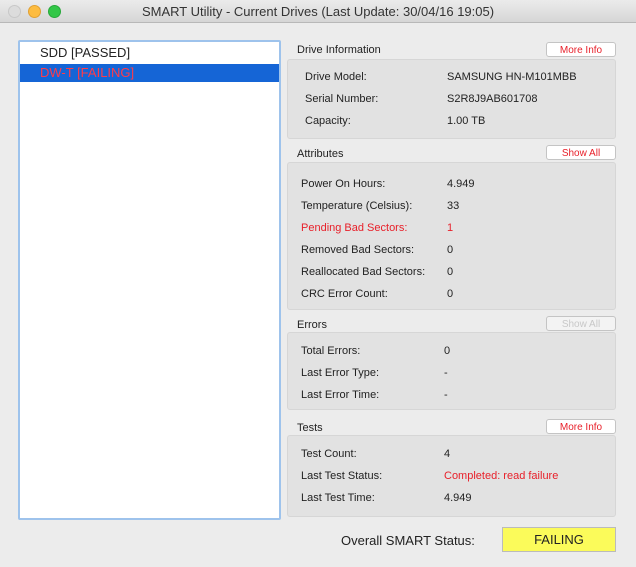  Describe the element at coordinates (338, 498) in the screenshot. I see `last-test-time-label: Last Test Time:` at that location.